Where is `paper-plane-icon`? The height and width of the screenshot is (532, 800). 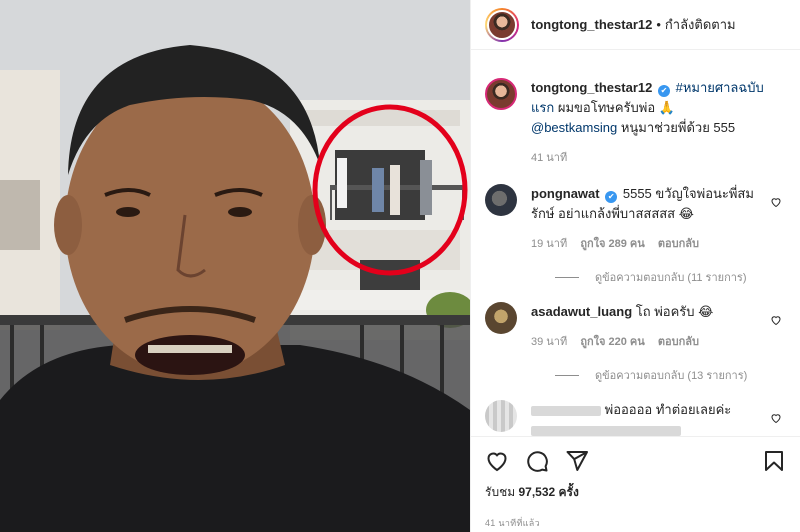 paper-plane-icon is located at coordinates (577, 461).